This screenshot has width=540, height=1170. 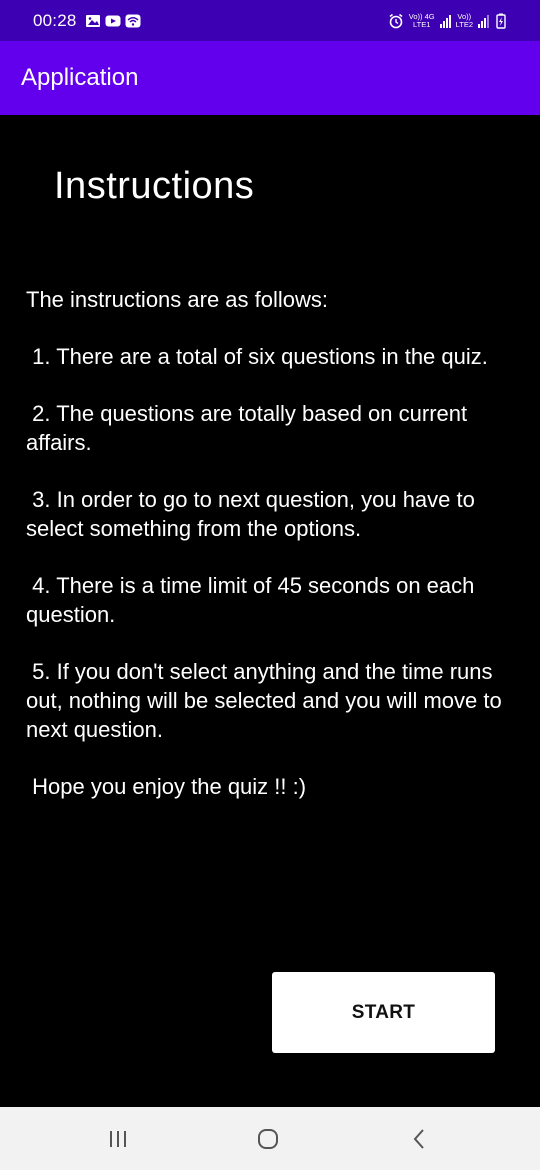 I want to click on gallery-icon, so click(x=92, y=20).